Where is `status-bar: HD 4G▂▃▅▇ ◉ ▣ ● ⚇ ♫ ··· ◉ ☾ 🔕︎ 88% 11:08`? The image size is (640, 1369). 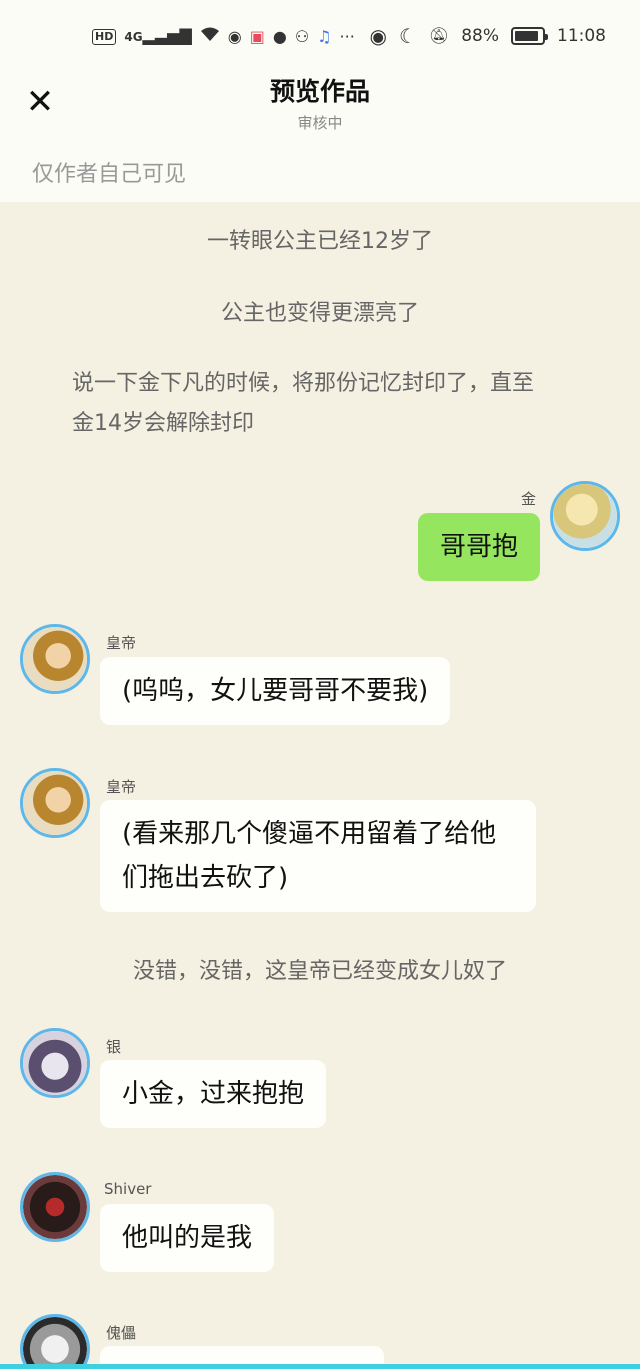
status-bar: HD 4G▂▃▅▇ ◉ ▣ ● ⚇ ♫ ··· ◉ ☾ 🔕︎ 88% 11:08 is located at coordinates (320, 32).